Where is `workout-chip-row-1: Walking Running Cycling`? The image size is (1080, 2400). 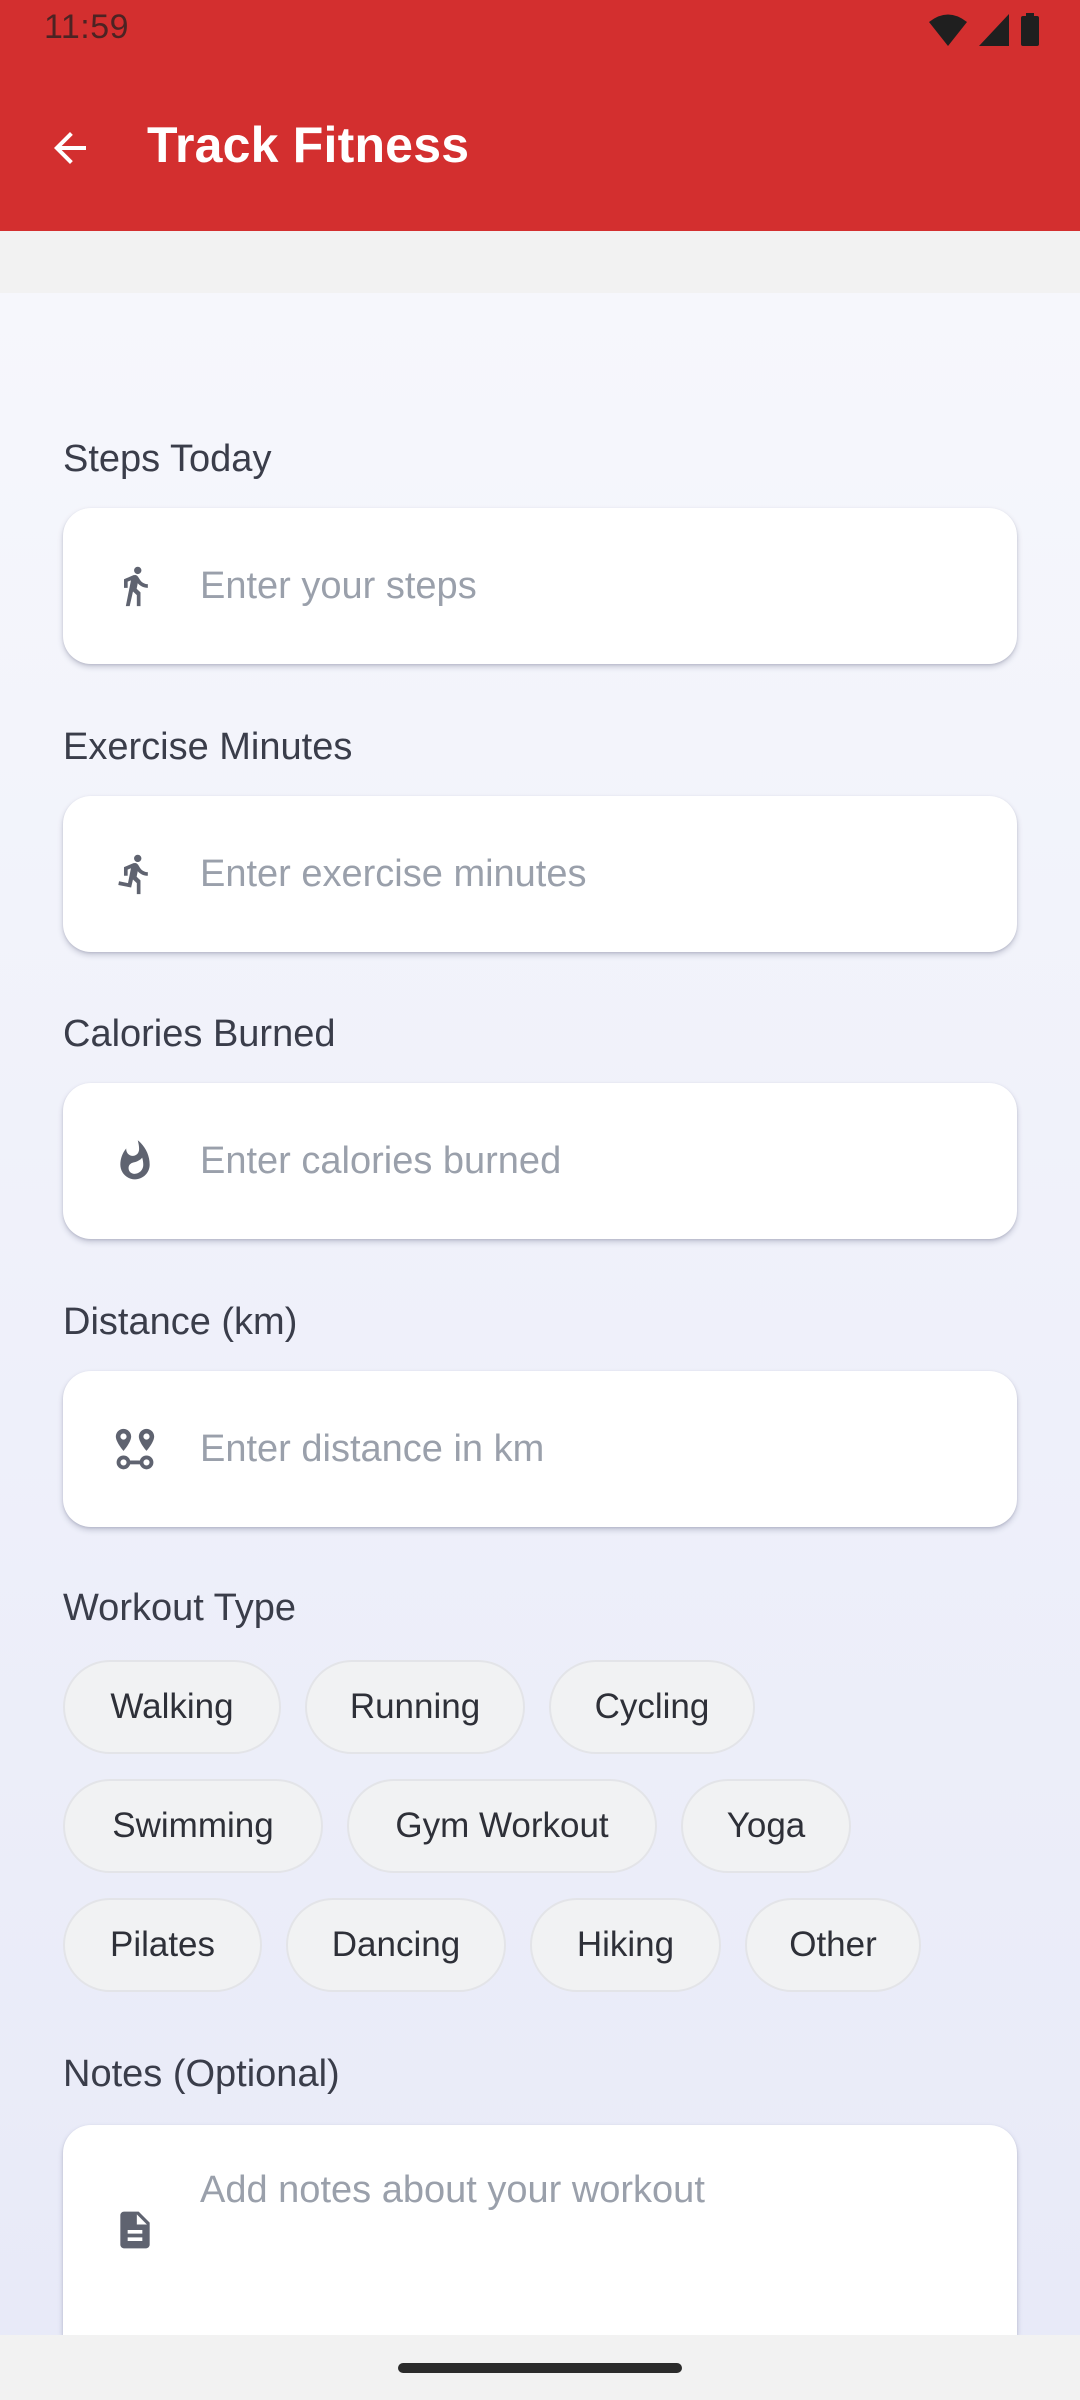
workout-chip-row-1: Walking Running Cycling is located at coordinates (409, 1707).